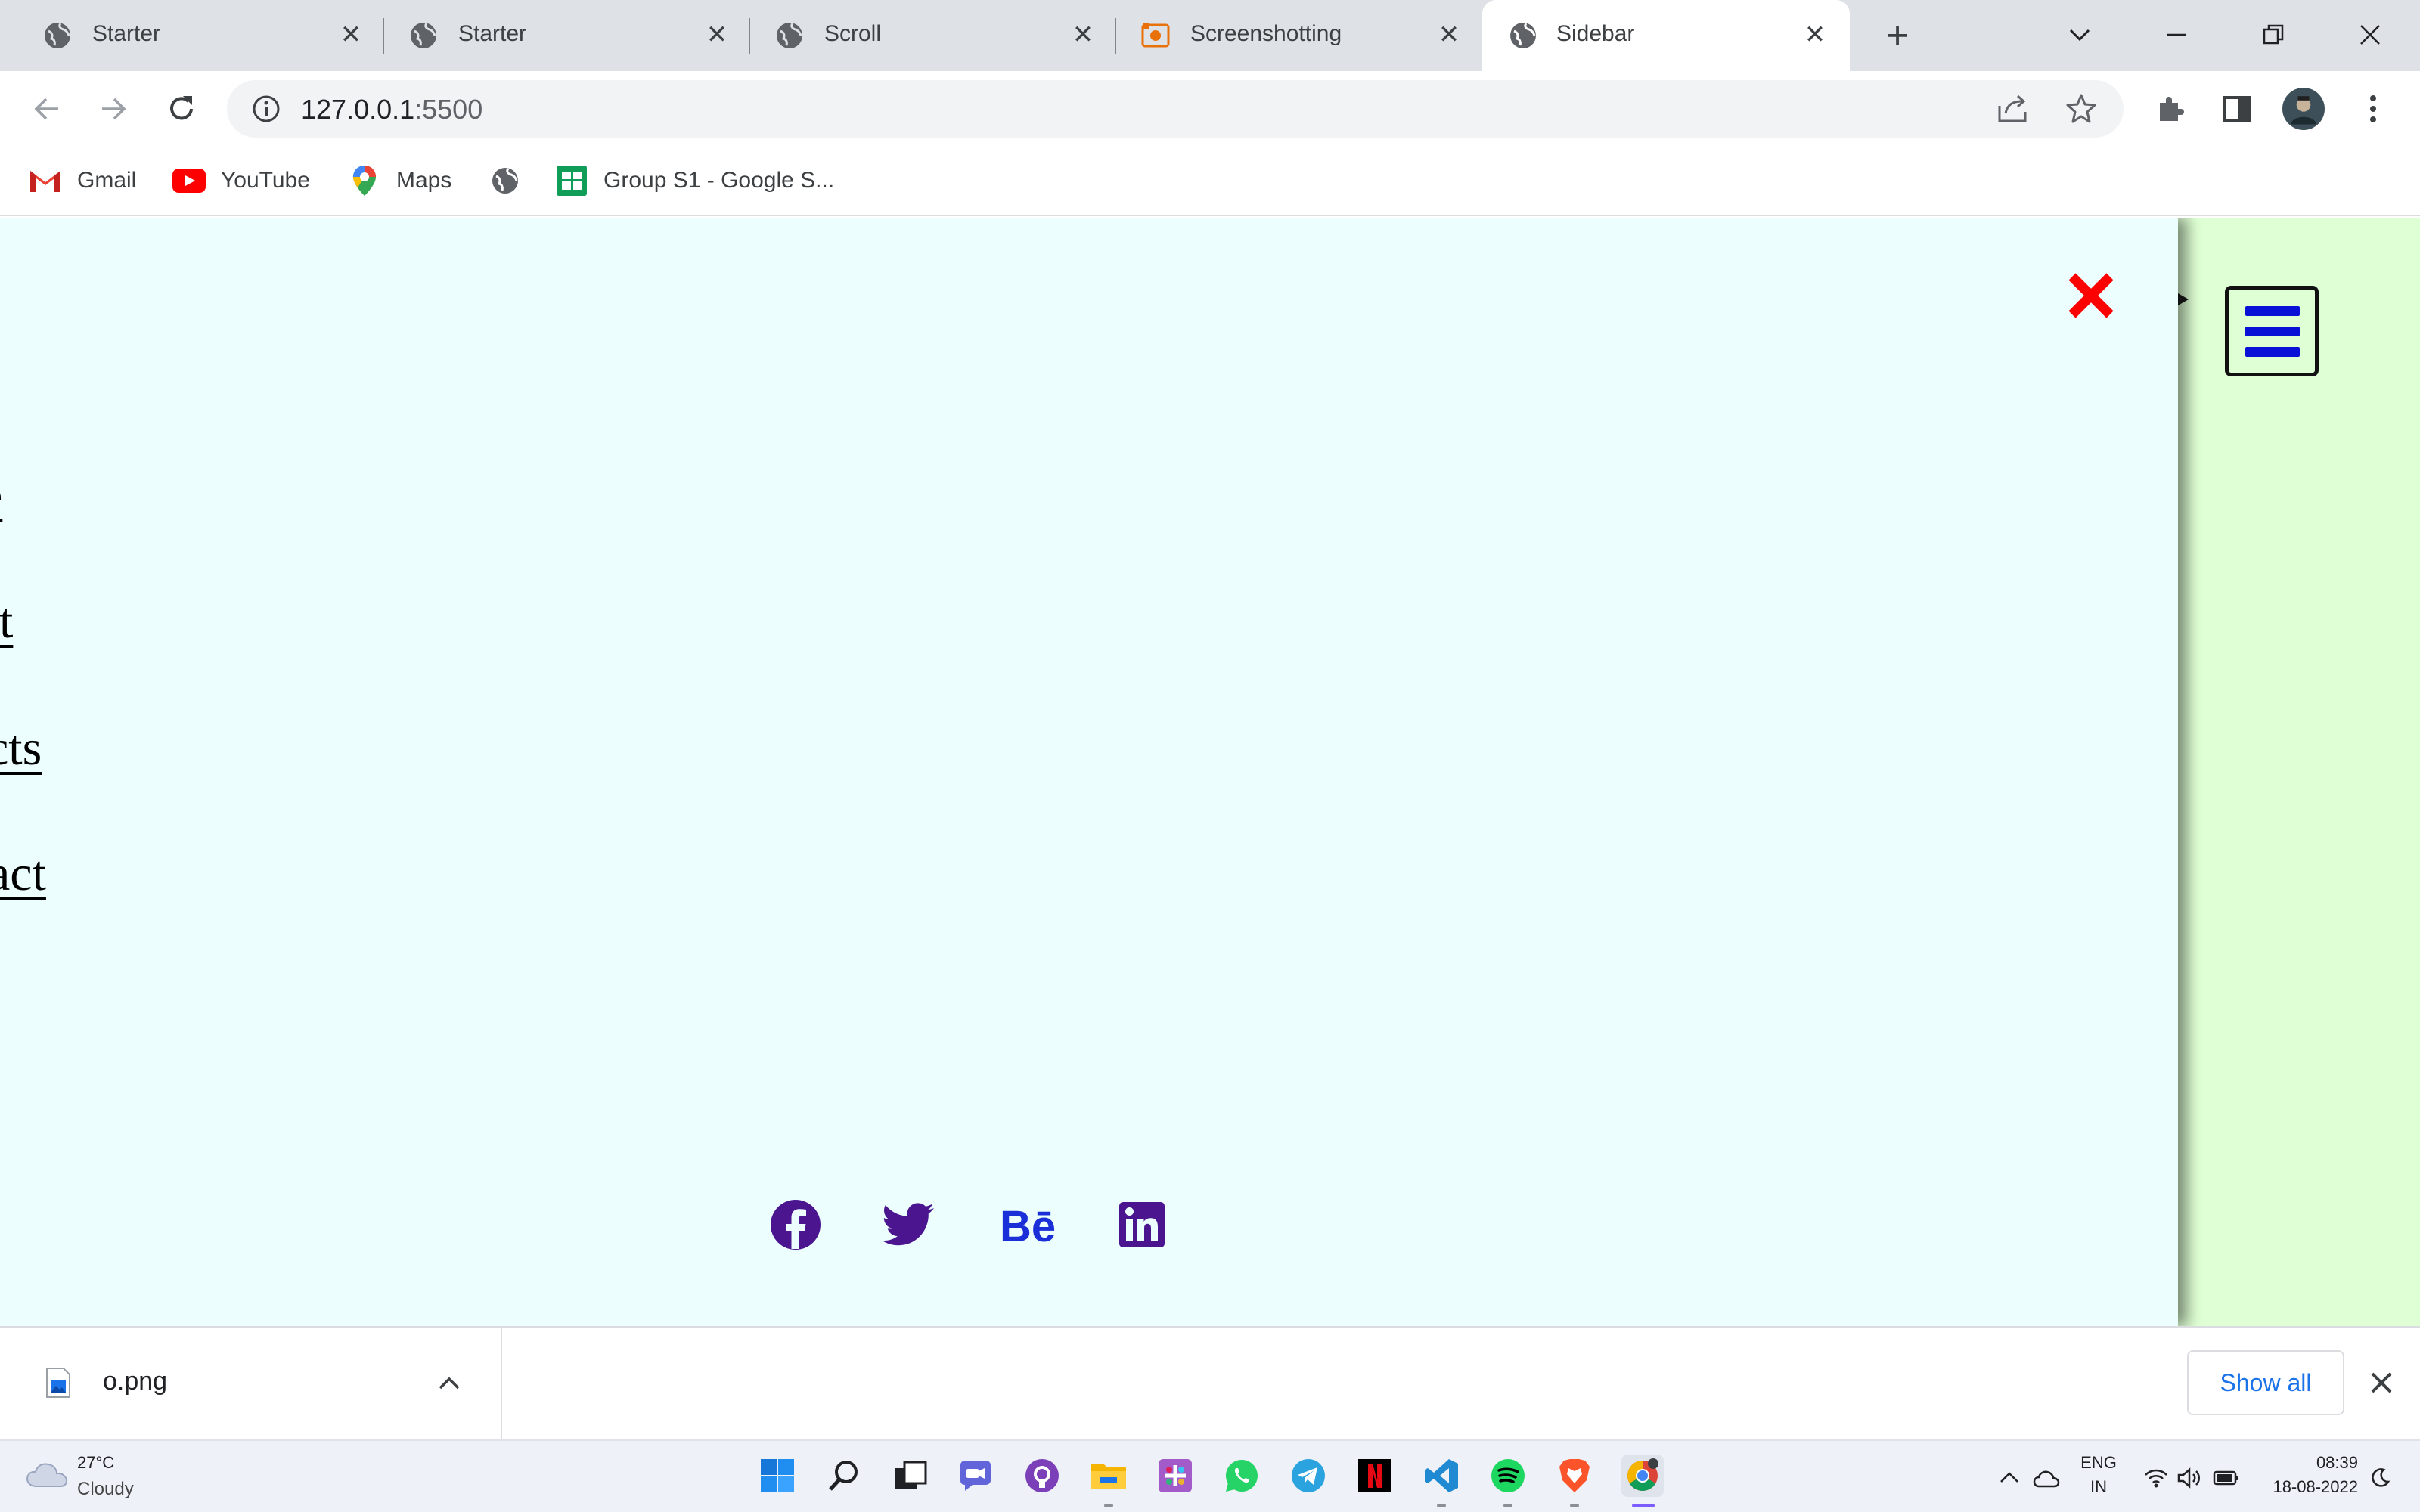  Describe the element at coordinates (1666, 36) in the screenshot. I see `tab-sidebar: Sidebar ✕` at that location.